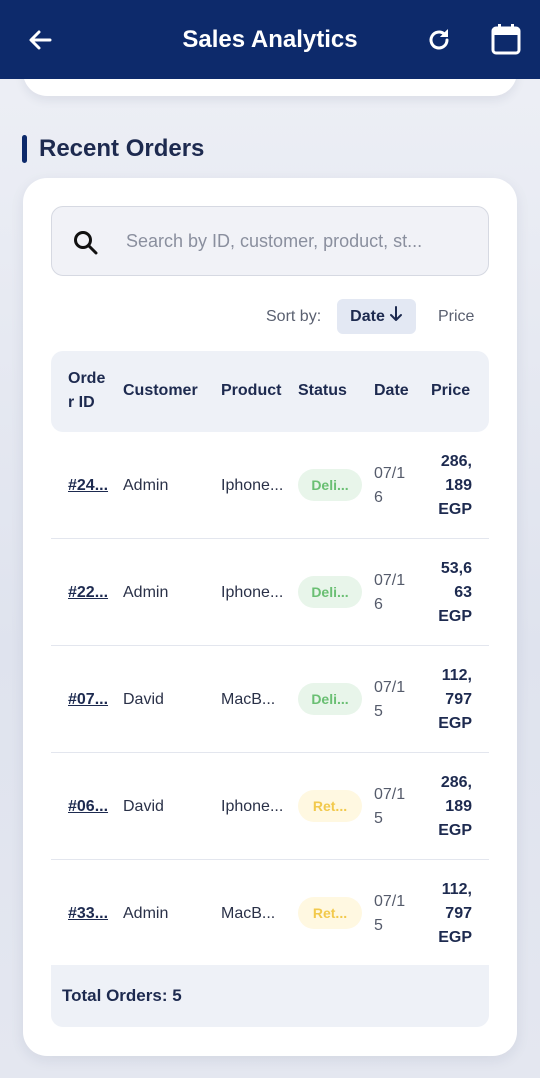  I want to click on sort-price-button: Price, so click(456, 317).